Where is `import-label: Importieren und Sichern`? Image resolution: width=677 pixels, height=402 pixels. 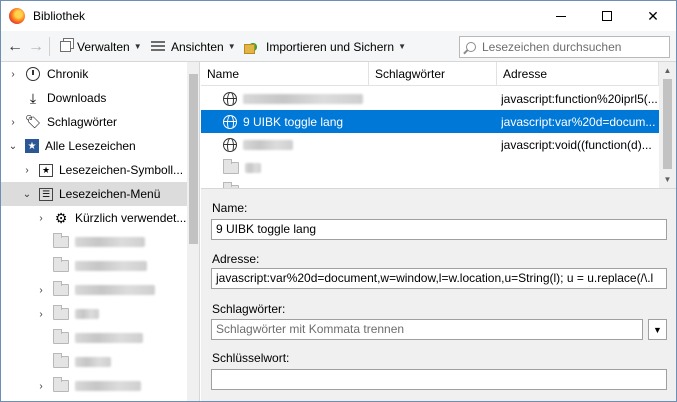
import-label: Importieren und Sichern is located at coordinates (330, 46).